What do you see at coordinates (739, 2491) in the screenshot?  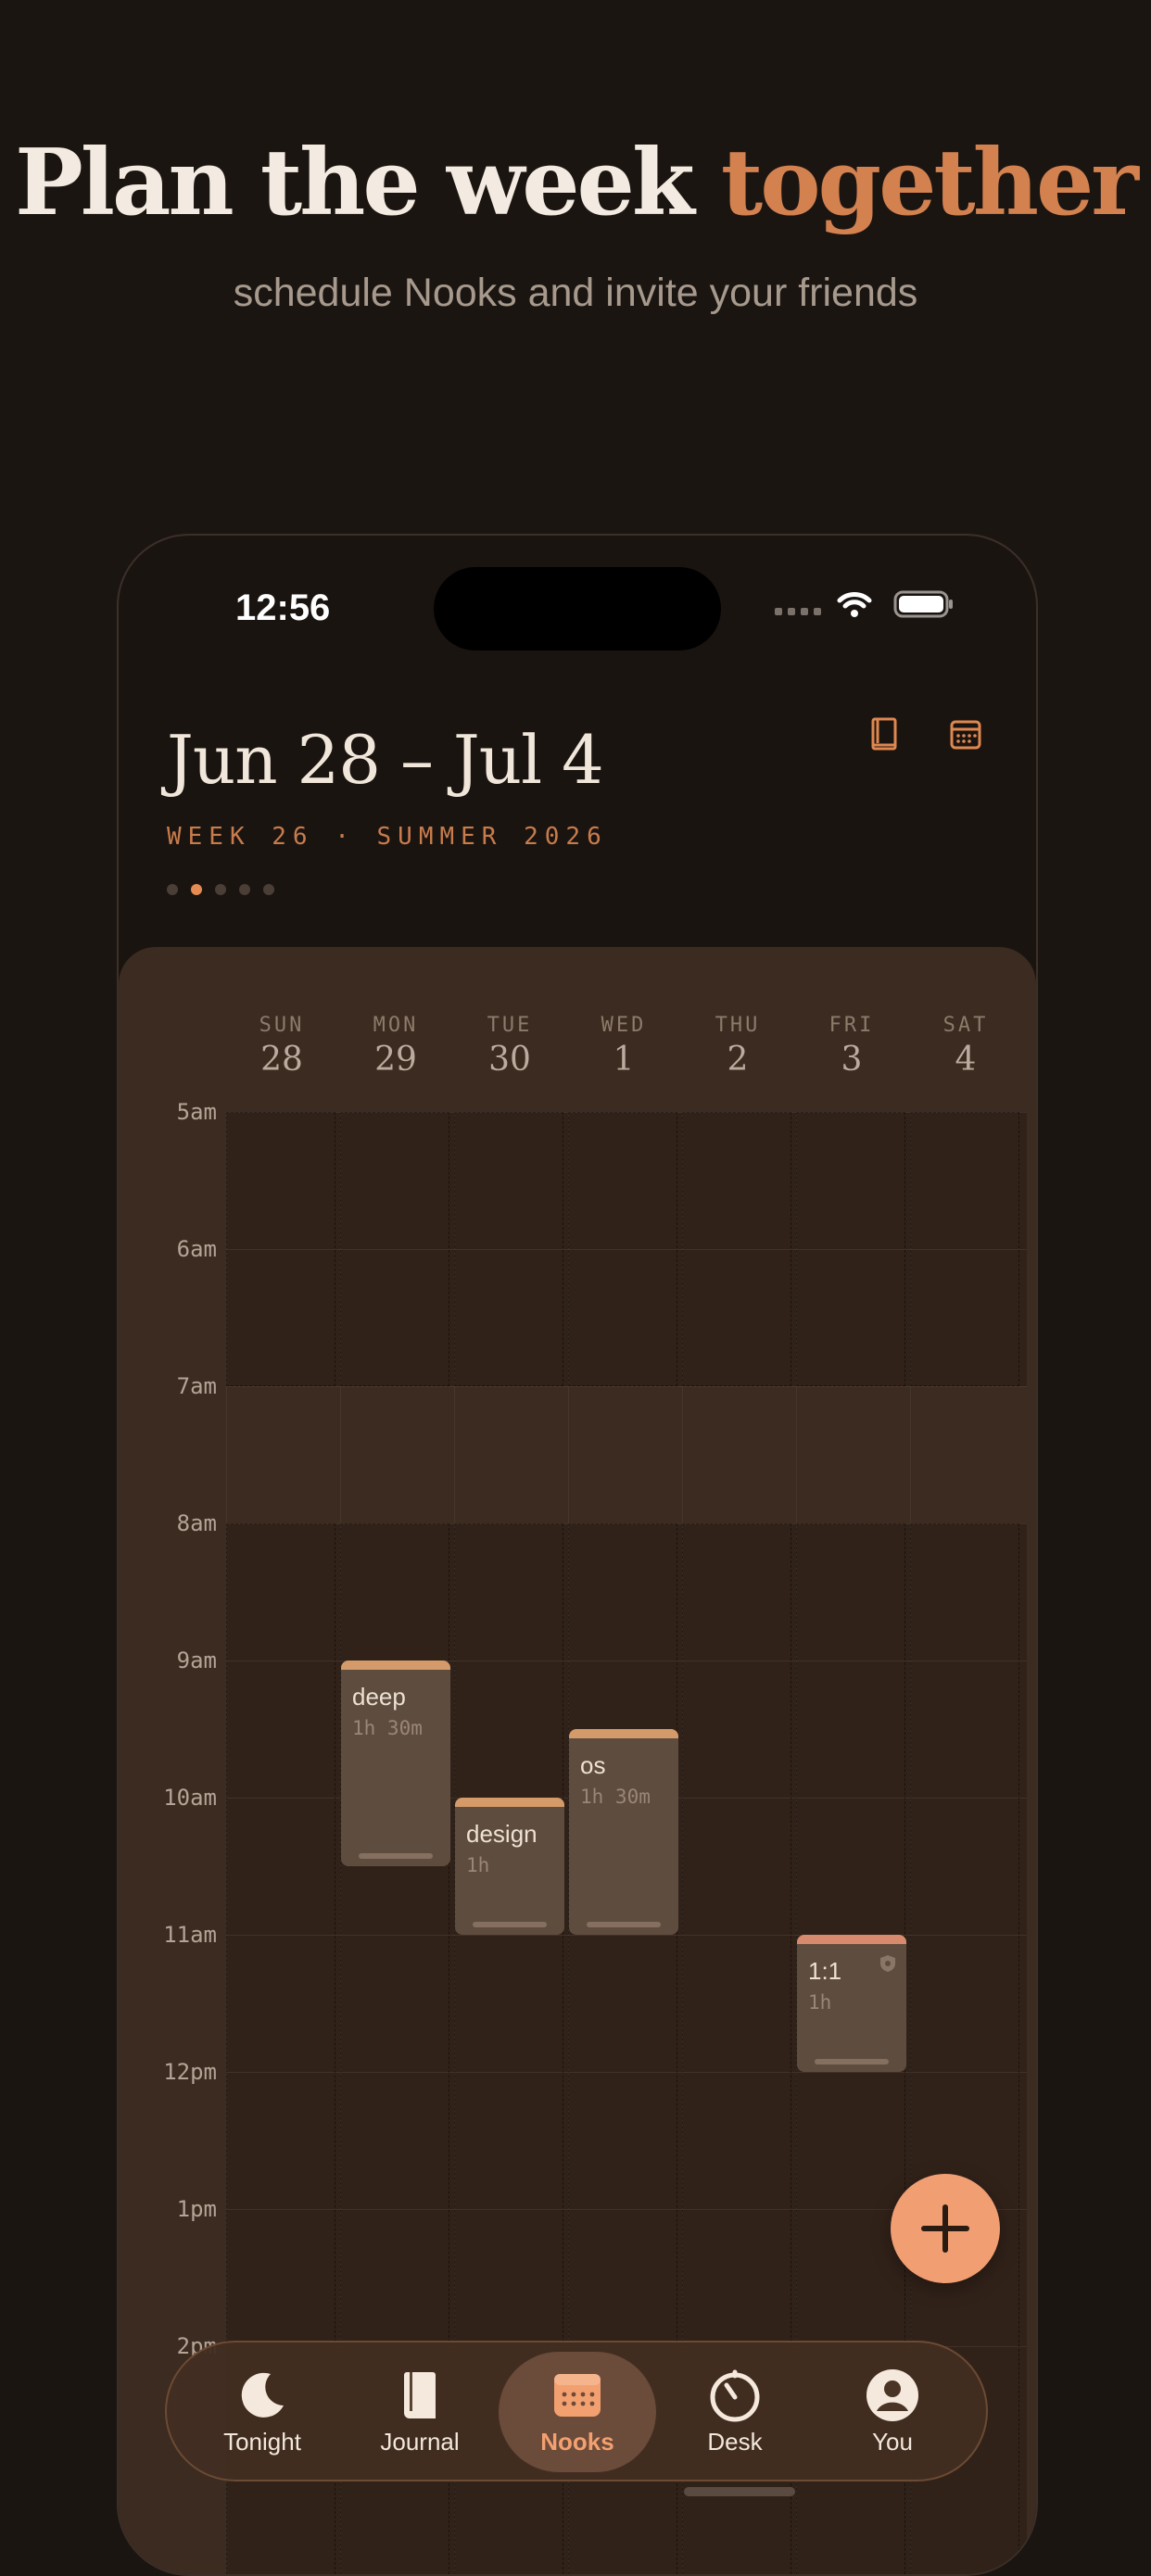 I see `home-indicator` at bounding box center [739, 2491].